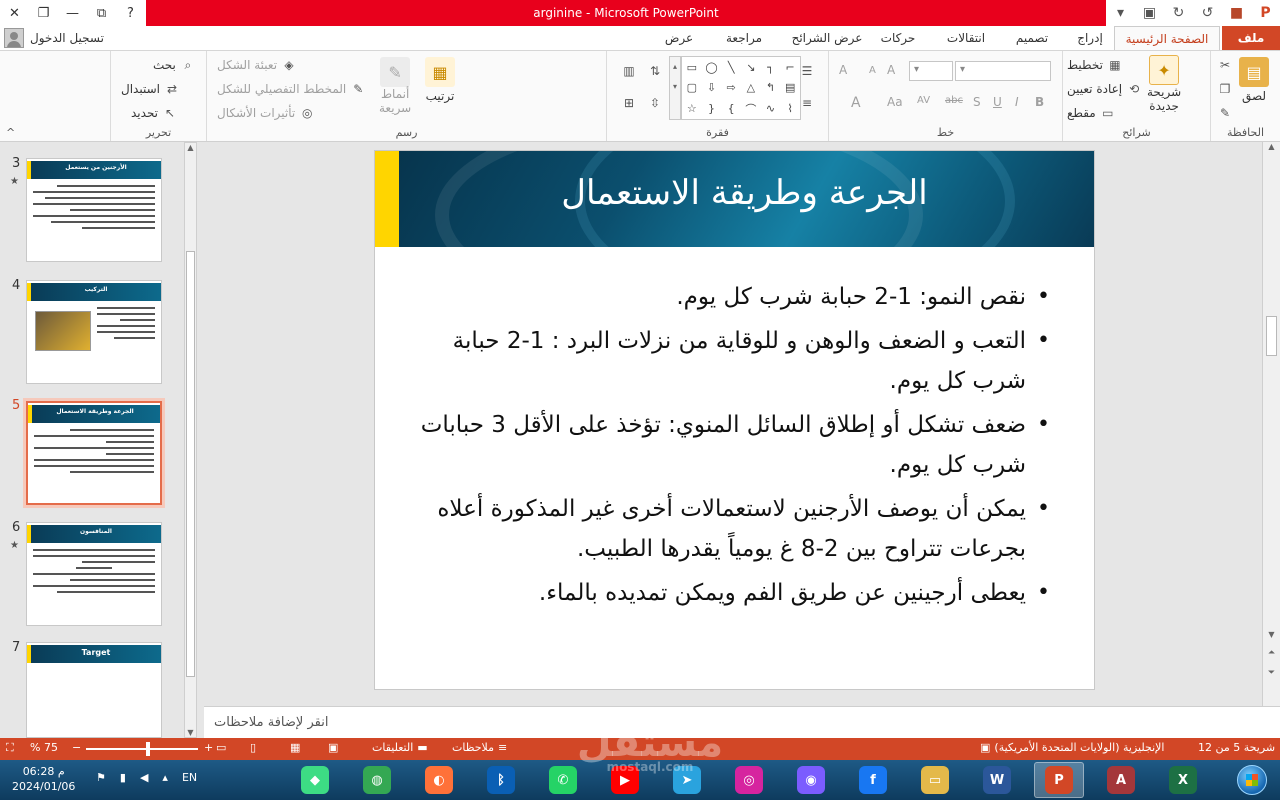 The height and width of the screenshot is (800, 1280). What do you see at coordinates (1121, 780) in the screenshot?
I see `access-app: A` at bounding box center [1121, 780].